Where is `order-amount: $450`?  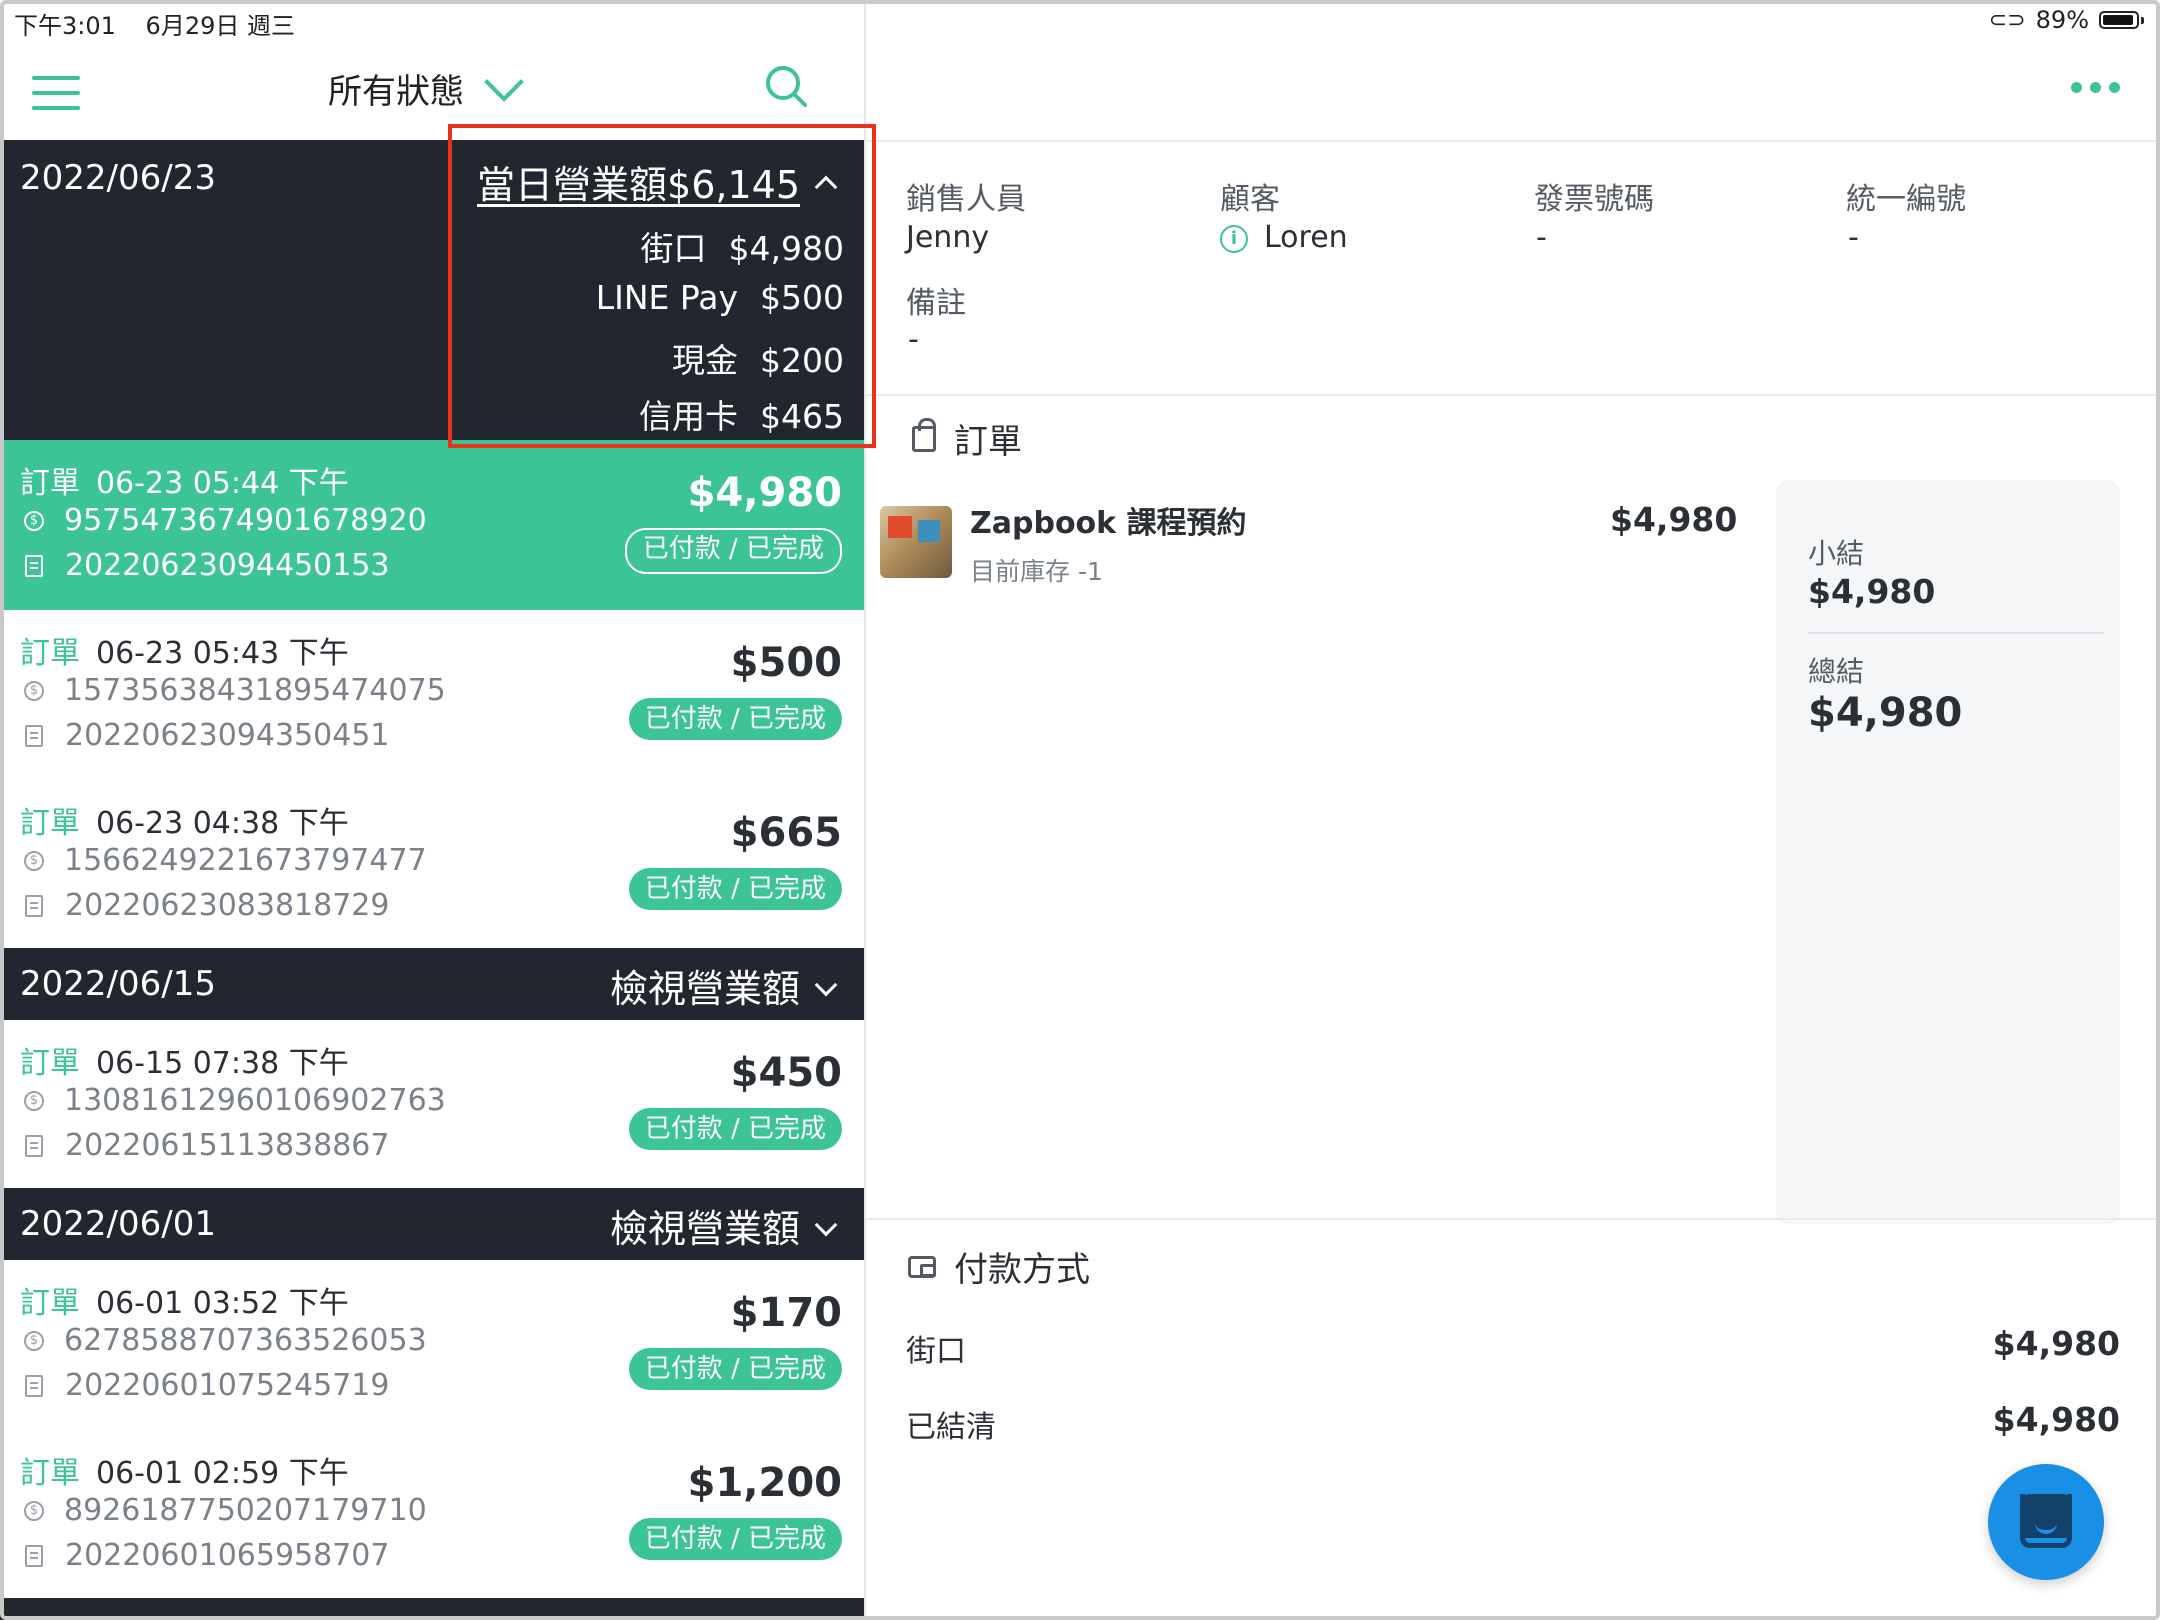 order-amount: $450 is located at coordinates (786, 1073).